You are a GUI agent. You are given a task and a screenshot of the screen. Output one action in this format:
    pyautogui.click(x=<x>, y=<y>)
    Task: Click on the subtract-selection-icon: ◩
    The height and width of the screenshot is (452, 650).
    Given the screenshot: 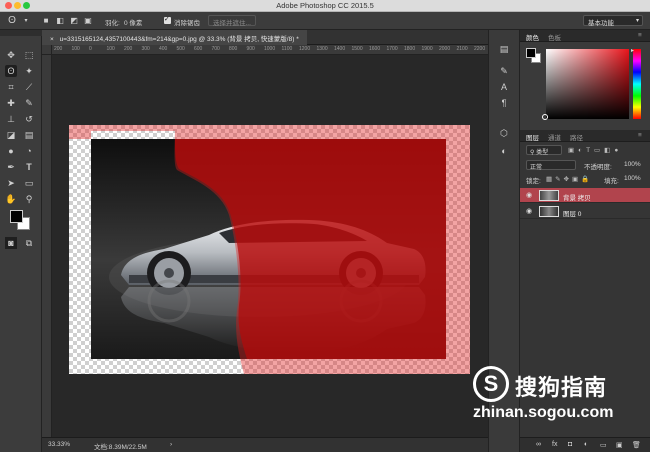 What is the action you would take?
    pyautogui.click(x=74, y=21)
    